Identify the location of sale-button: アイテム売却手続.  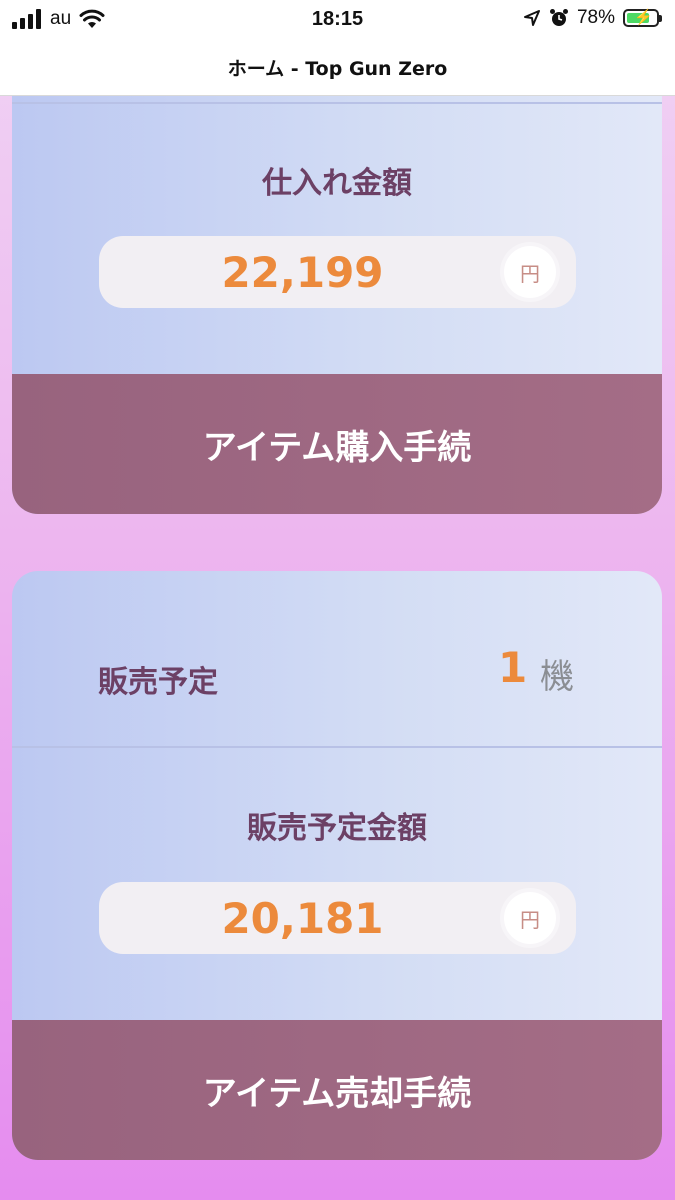
(337, 1090).